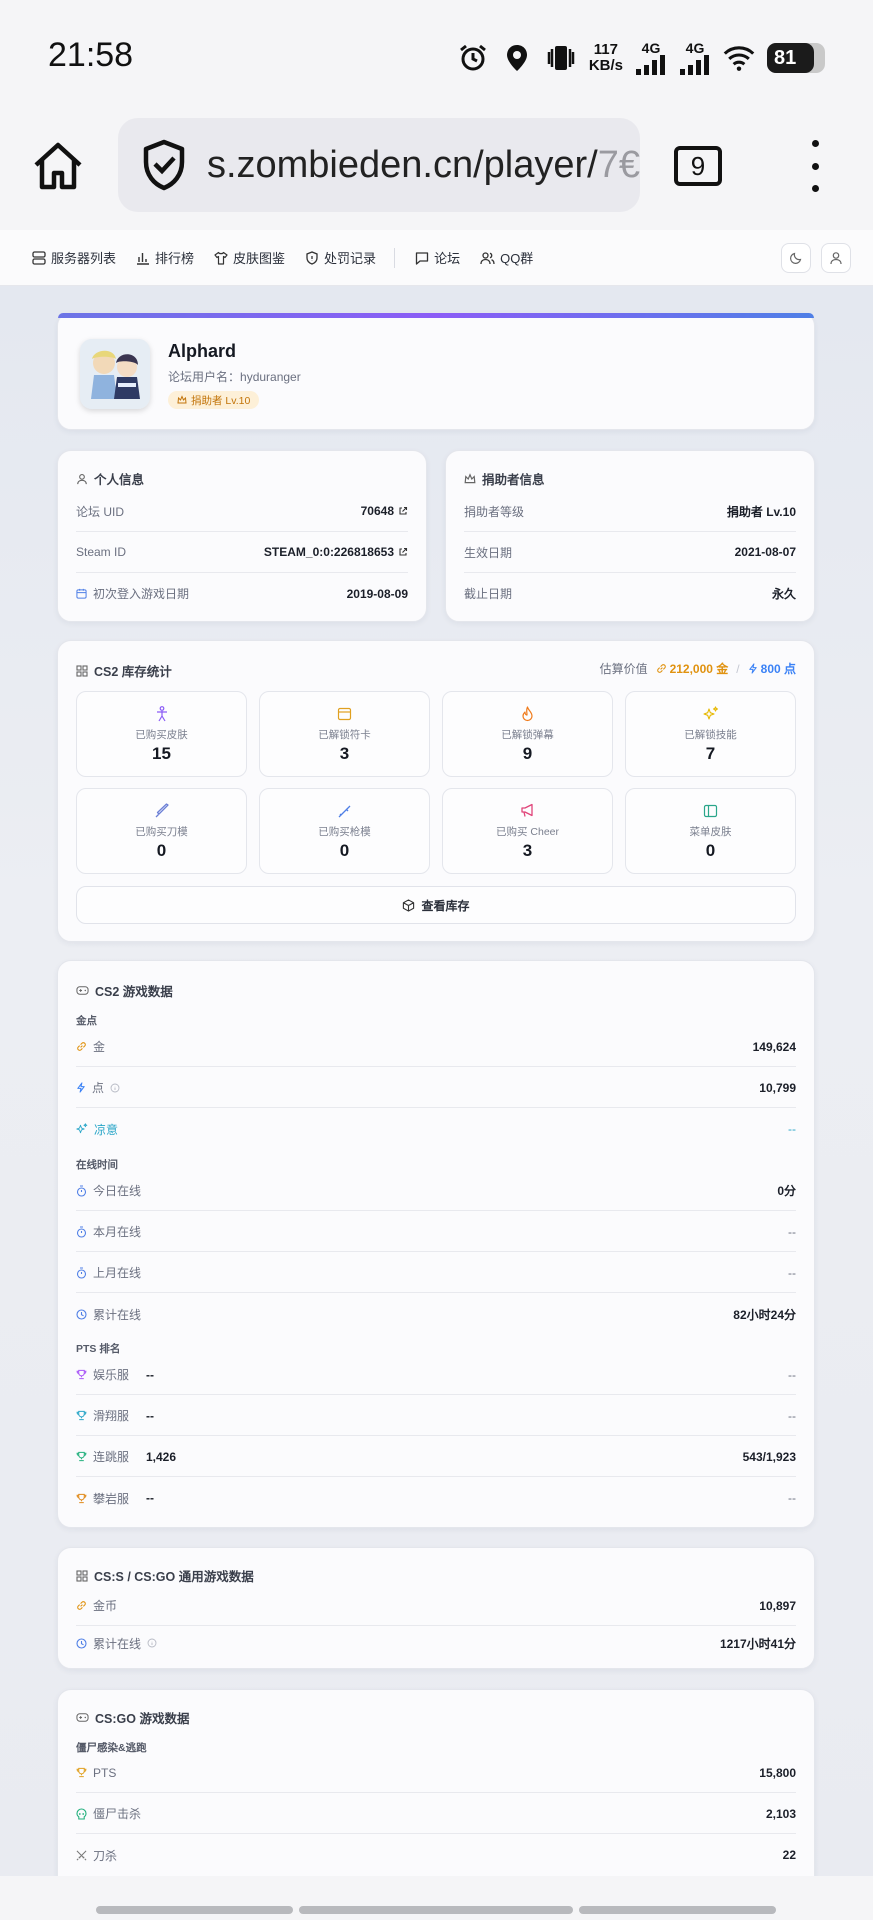 This screenshot has height=1920, width=873. What do you see at coordinates (436, 1773) in the screenshot?
I see `csgo-pts-row: PTS 15,800` at bounding box center [436, 1773].